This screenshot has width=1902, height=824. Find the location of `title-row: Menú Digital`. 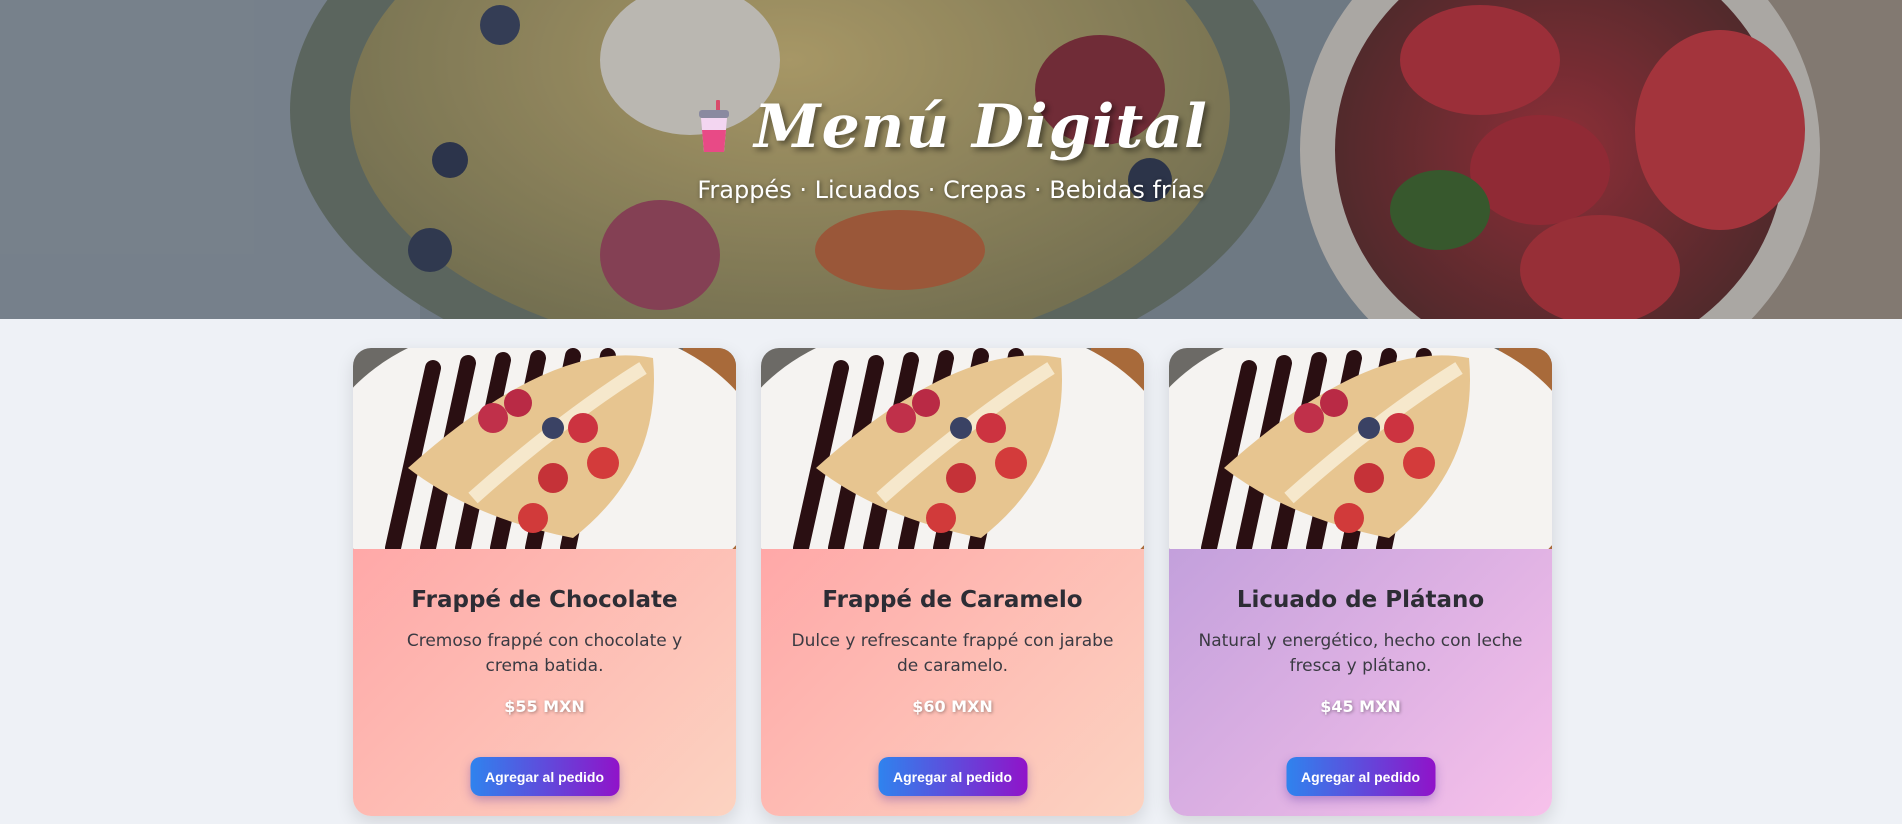

title-row: Menú Digital is located at coordinates (951, 127).